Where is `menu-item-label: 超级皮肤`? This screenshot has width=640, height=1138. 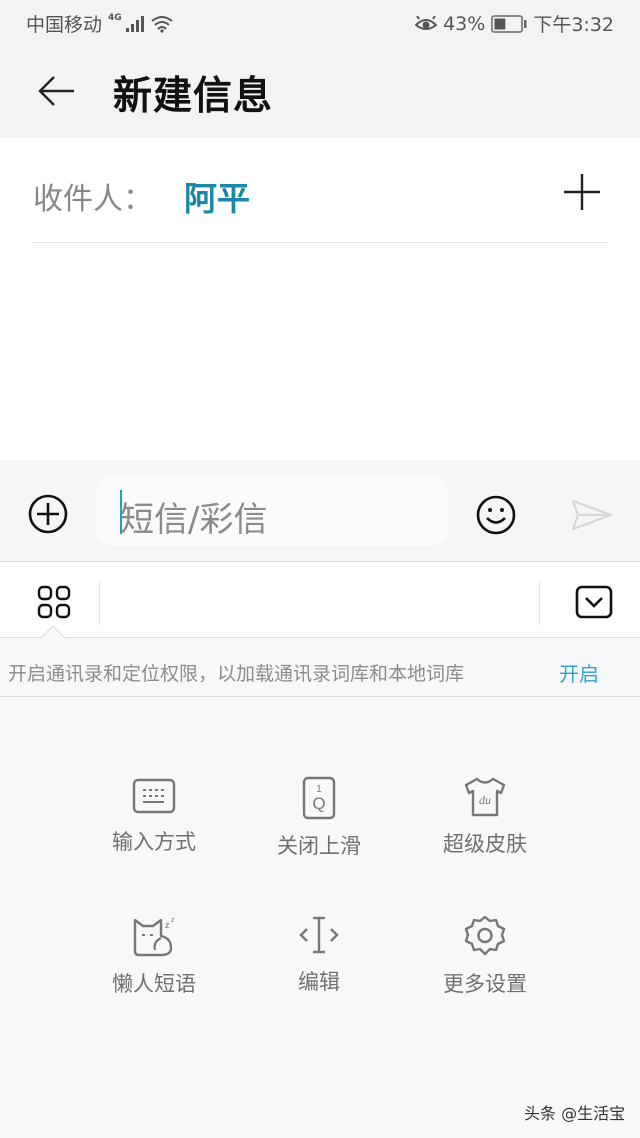 menu-item-label: 超级皮肤 is located at coordinates (485, 844).